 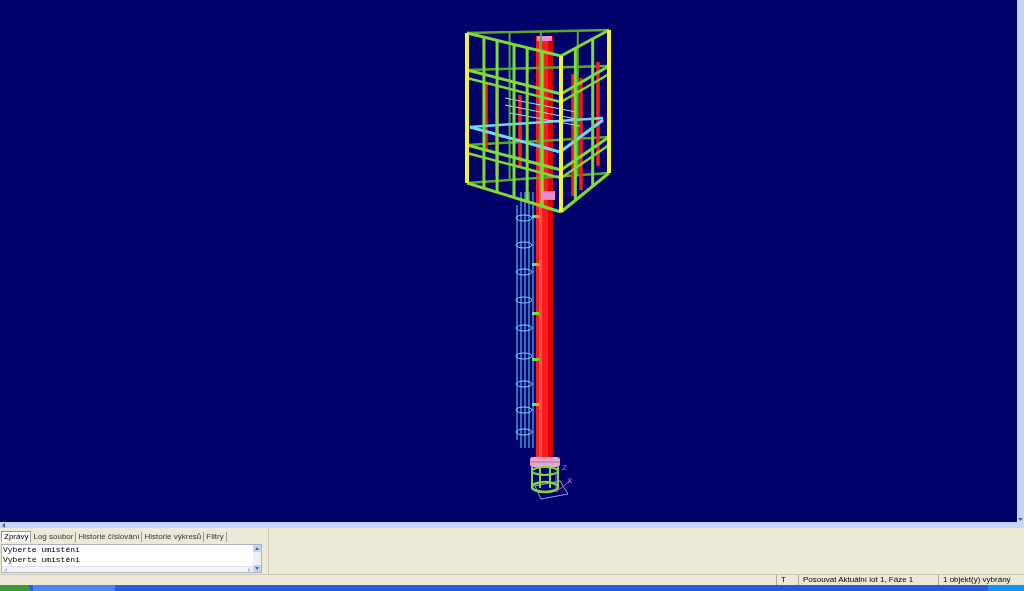 I want to click on panel-tab: Filtry, so click(x=215, y=537).